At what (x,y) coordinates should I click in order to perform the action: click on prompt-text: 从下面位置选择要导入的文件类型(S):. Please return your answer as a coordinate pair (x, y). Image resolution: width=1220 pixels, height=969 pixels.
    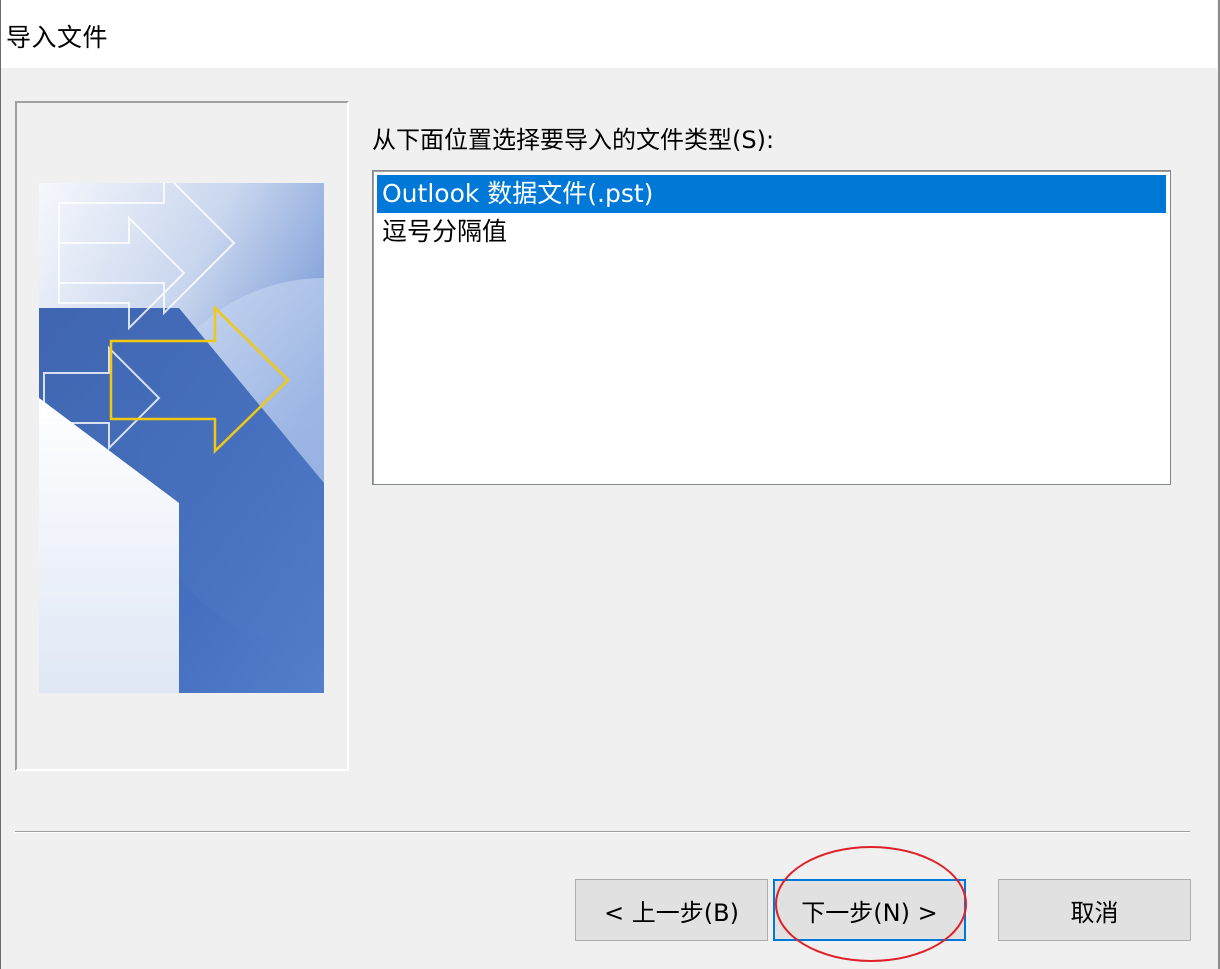
    Looking at the image, I should click on (573, 140).